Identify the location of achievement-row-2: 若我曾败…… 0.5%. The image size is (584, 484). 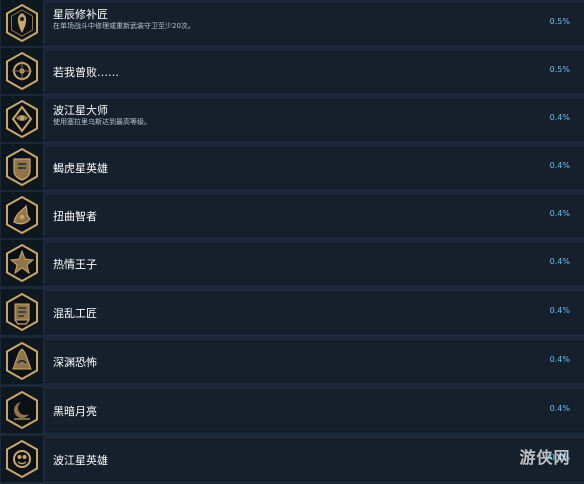
(292, 71).